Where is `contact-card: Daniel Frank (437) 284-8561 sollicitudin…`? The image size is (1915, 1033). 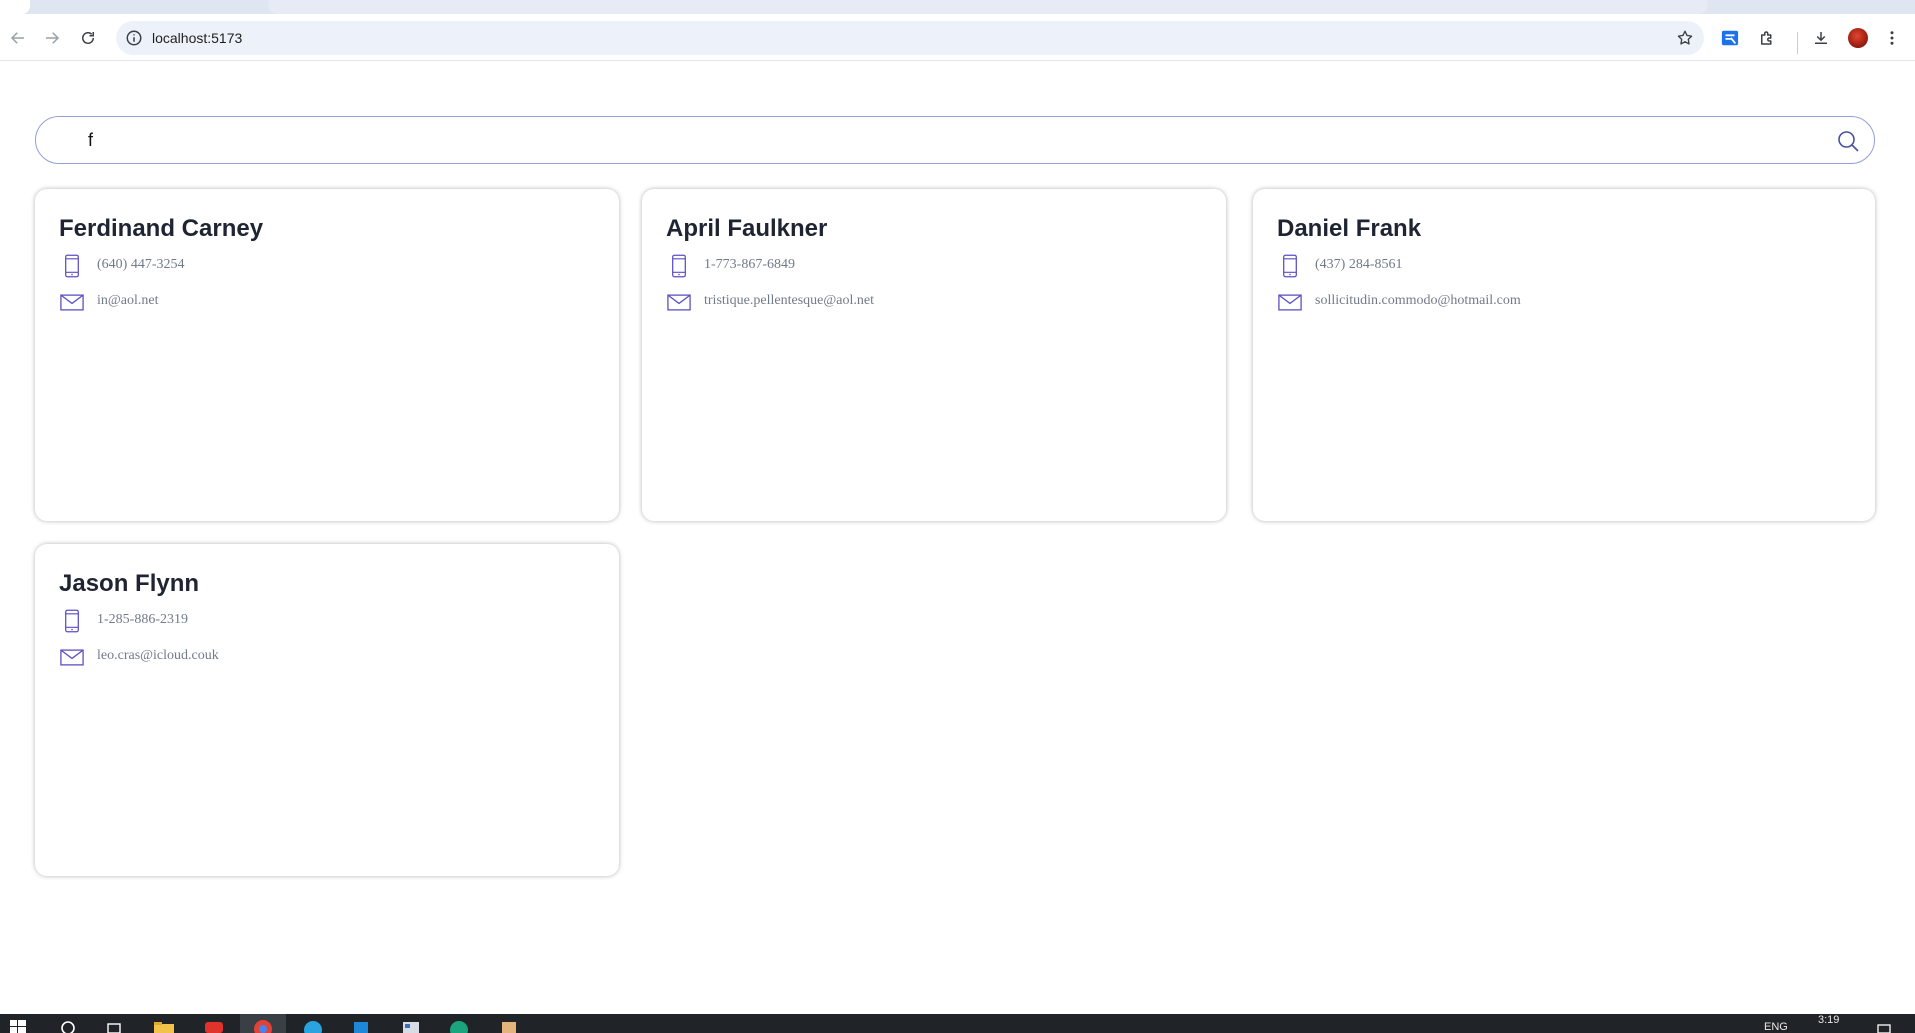
contact-card: Daniel Frank (437) 284-8561 sollicitudin… is located at coordinates (1564, 355).